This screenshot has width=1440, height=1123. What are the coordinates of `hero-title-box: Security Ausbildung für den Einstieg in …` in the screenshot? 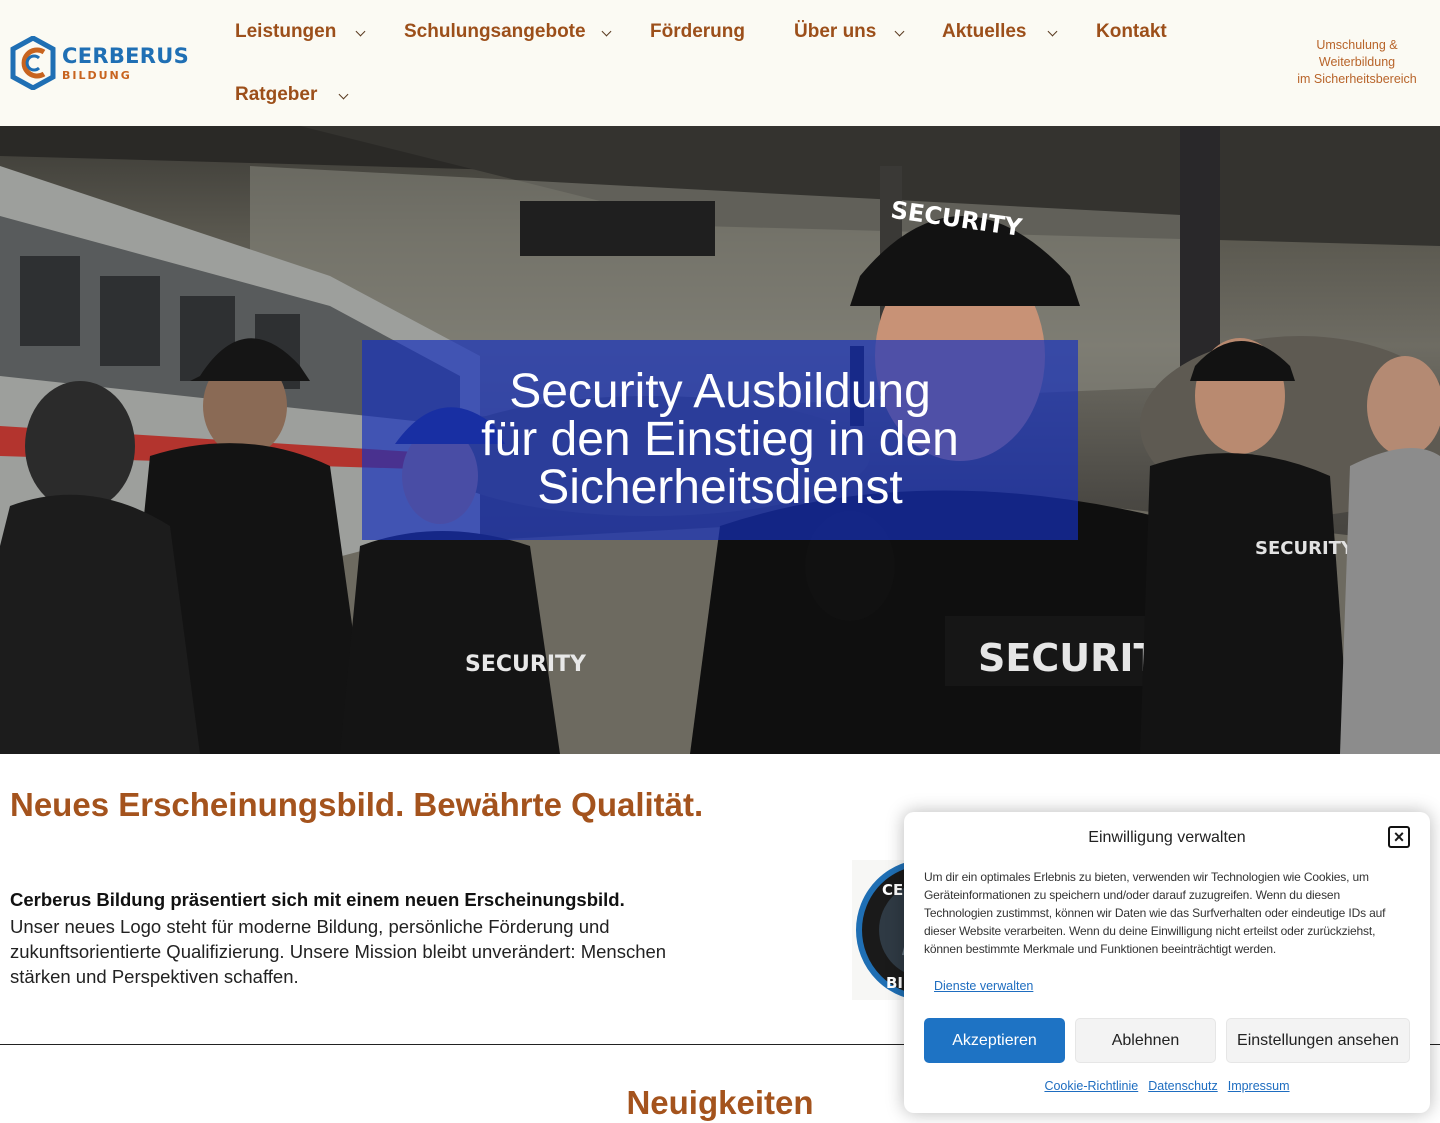 It's located at (720, 440).